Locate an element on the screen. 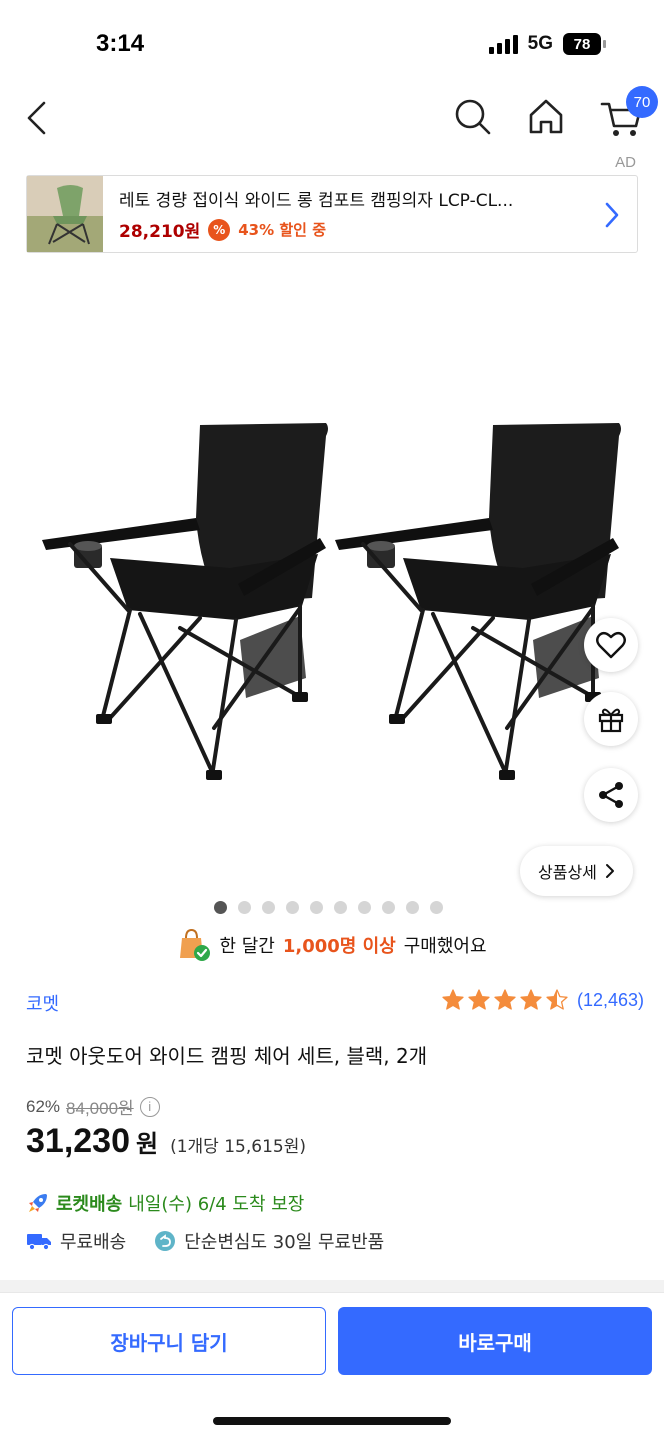  original-price-row: 62% 84,000원 i is located at coordinates (93, 1106).